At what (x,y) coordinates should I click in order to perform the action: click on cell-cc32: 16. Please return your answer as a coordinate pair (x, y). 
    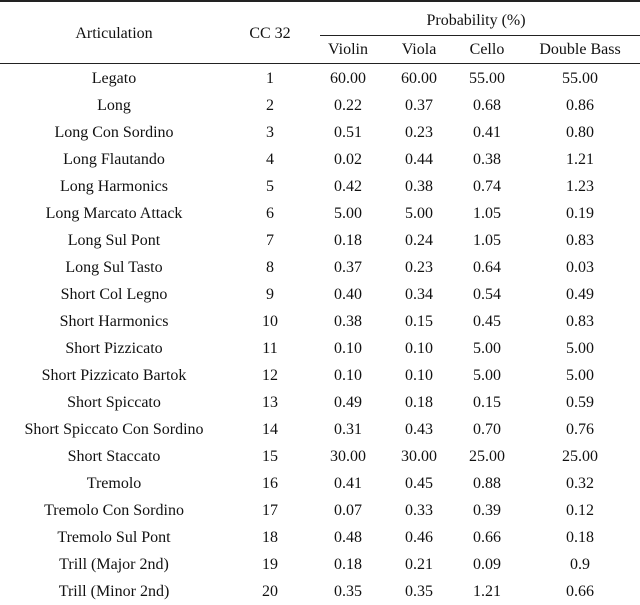
    Looking at the image, I should click on (270, 483).